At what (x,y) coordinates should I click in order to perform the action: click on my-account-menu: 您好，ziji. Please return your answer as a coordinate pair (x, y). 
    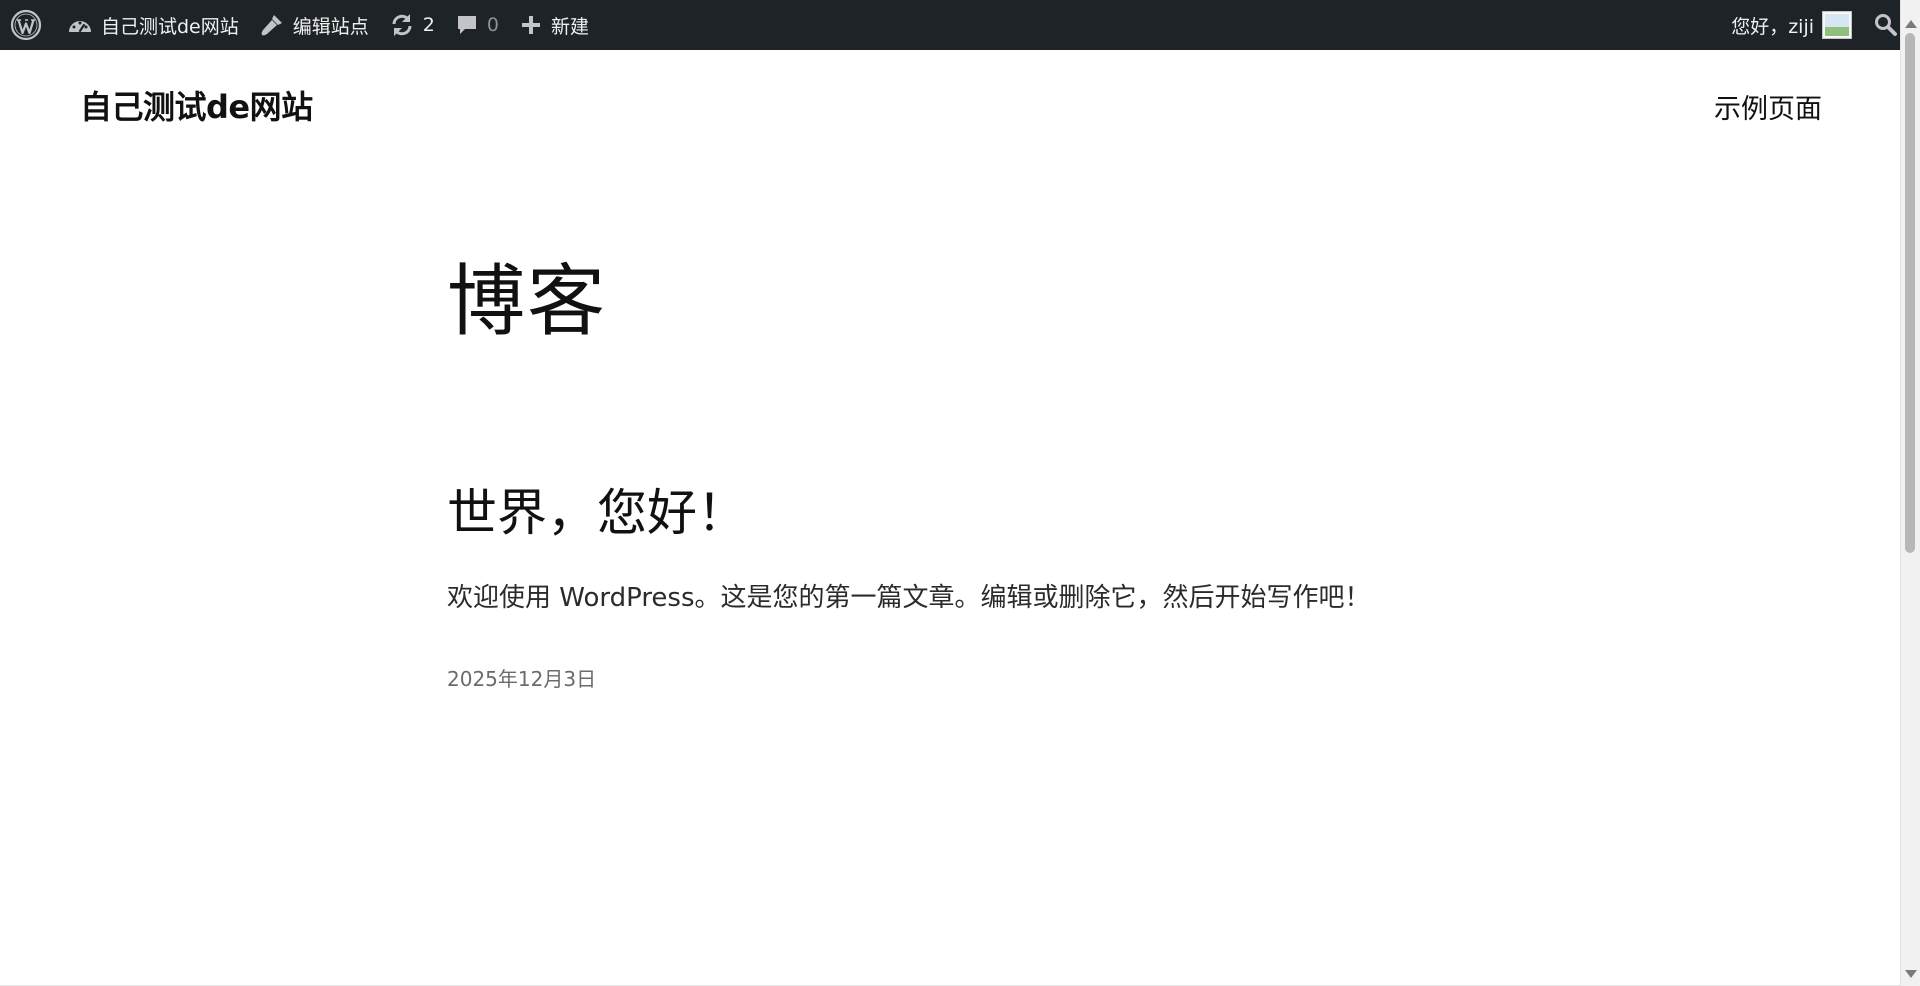
    Looking at the image, I should click on (1789, 25).